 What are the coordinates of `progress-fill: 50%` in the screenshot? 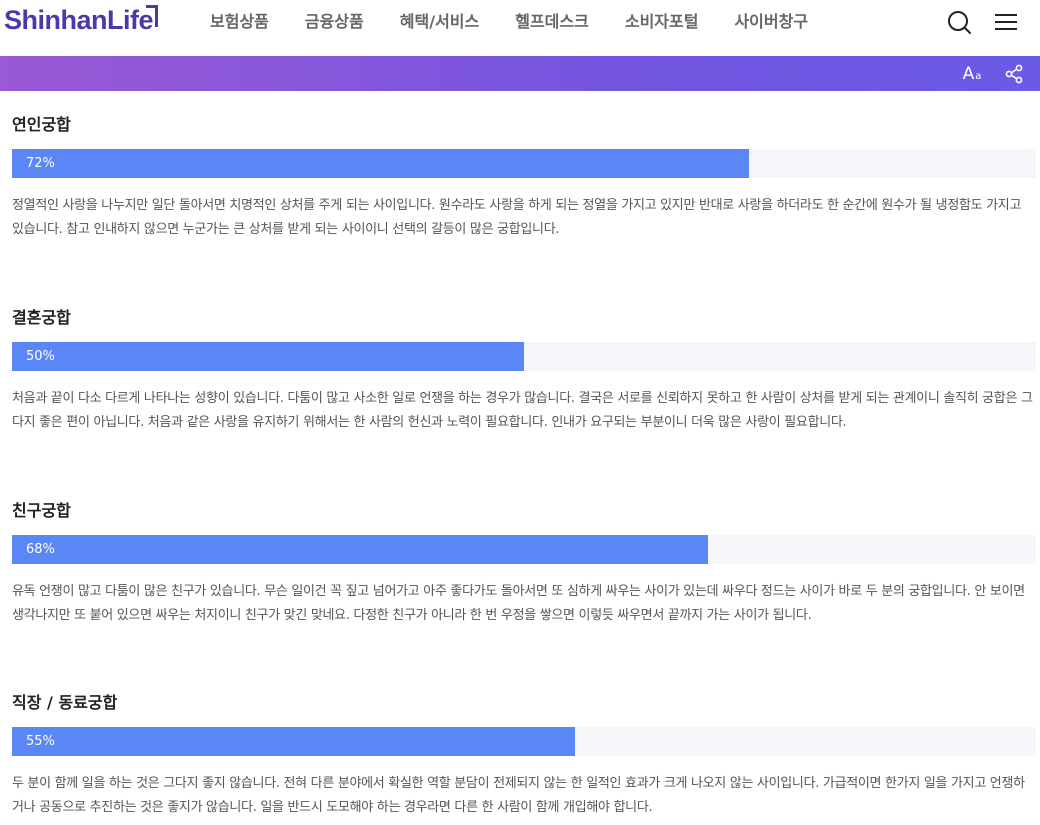 It's located at (268, 356).